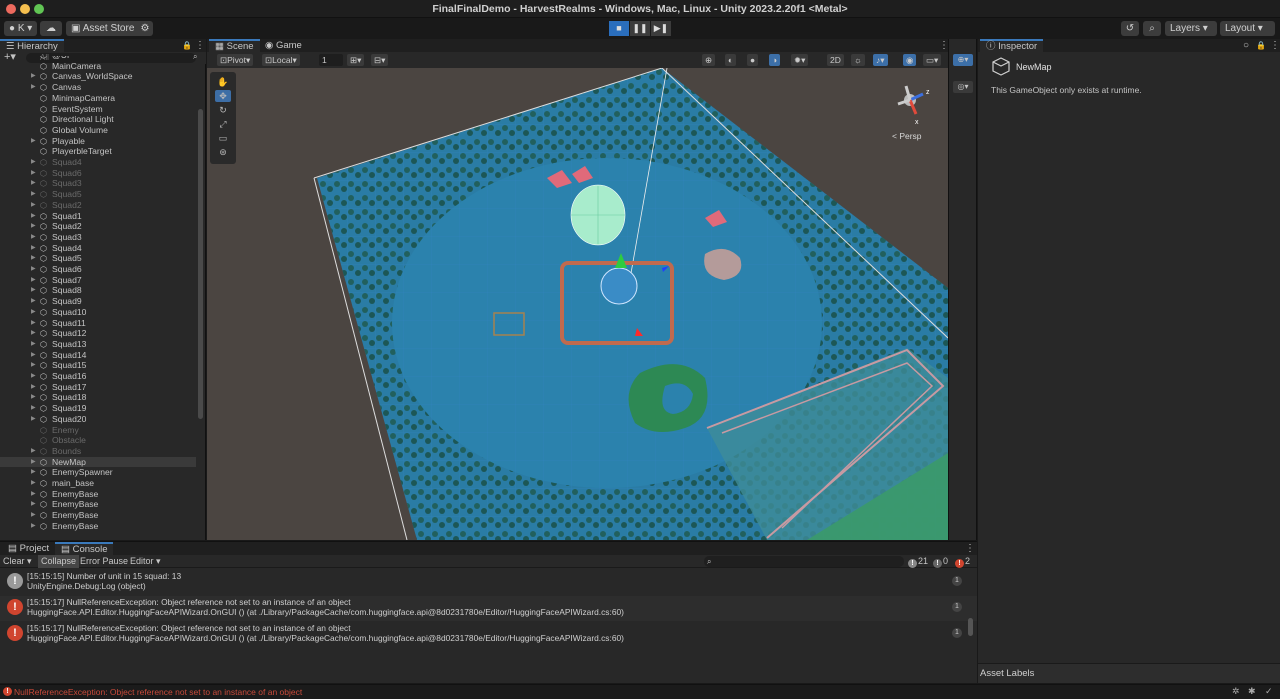  I want to click on layout-dropdown: Layout ▾, so click(1247, 28).